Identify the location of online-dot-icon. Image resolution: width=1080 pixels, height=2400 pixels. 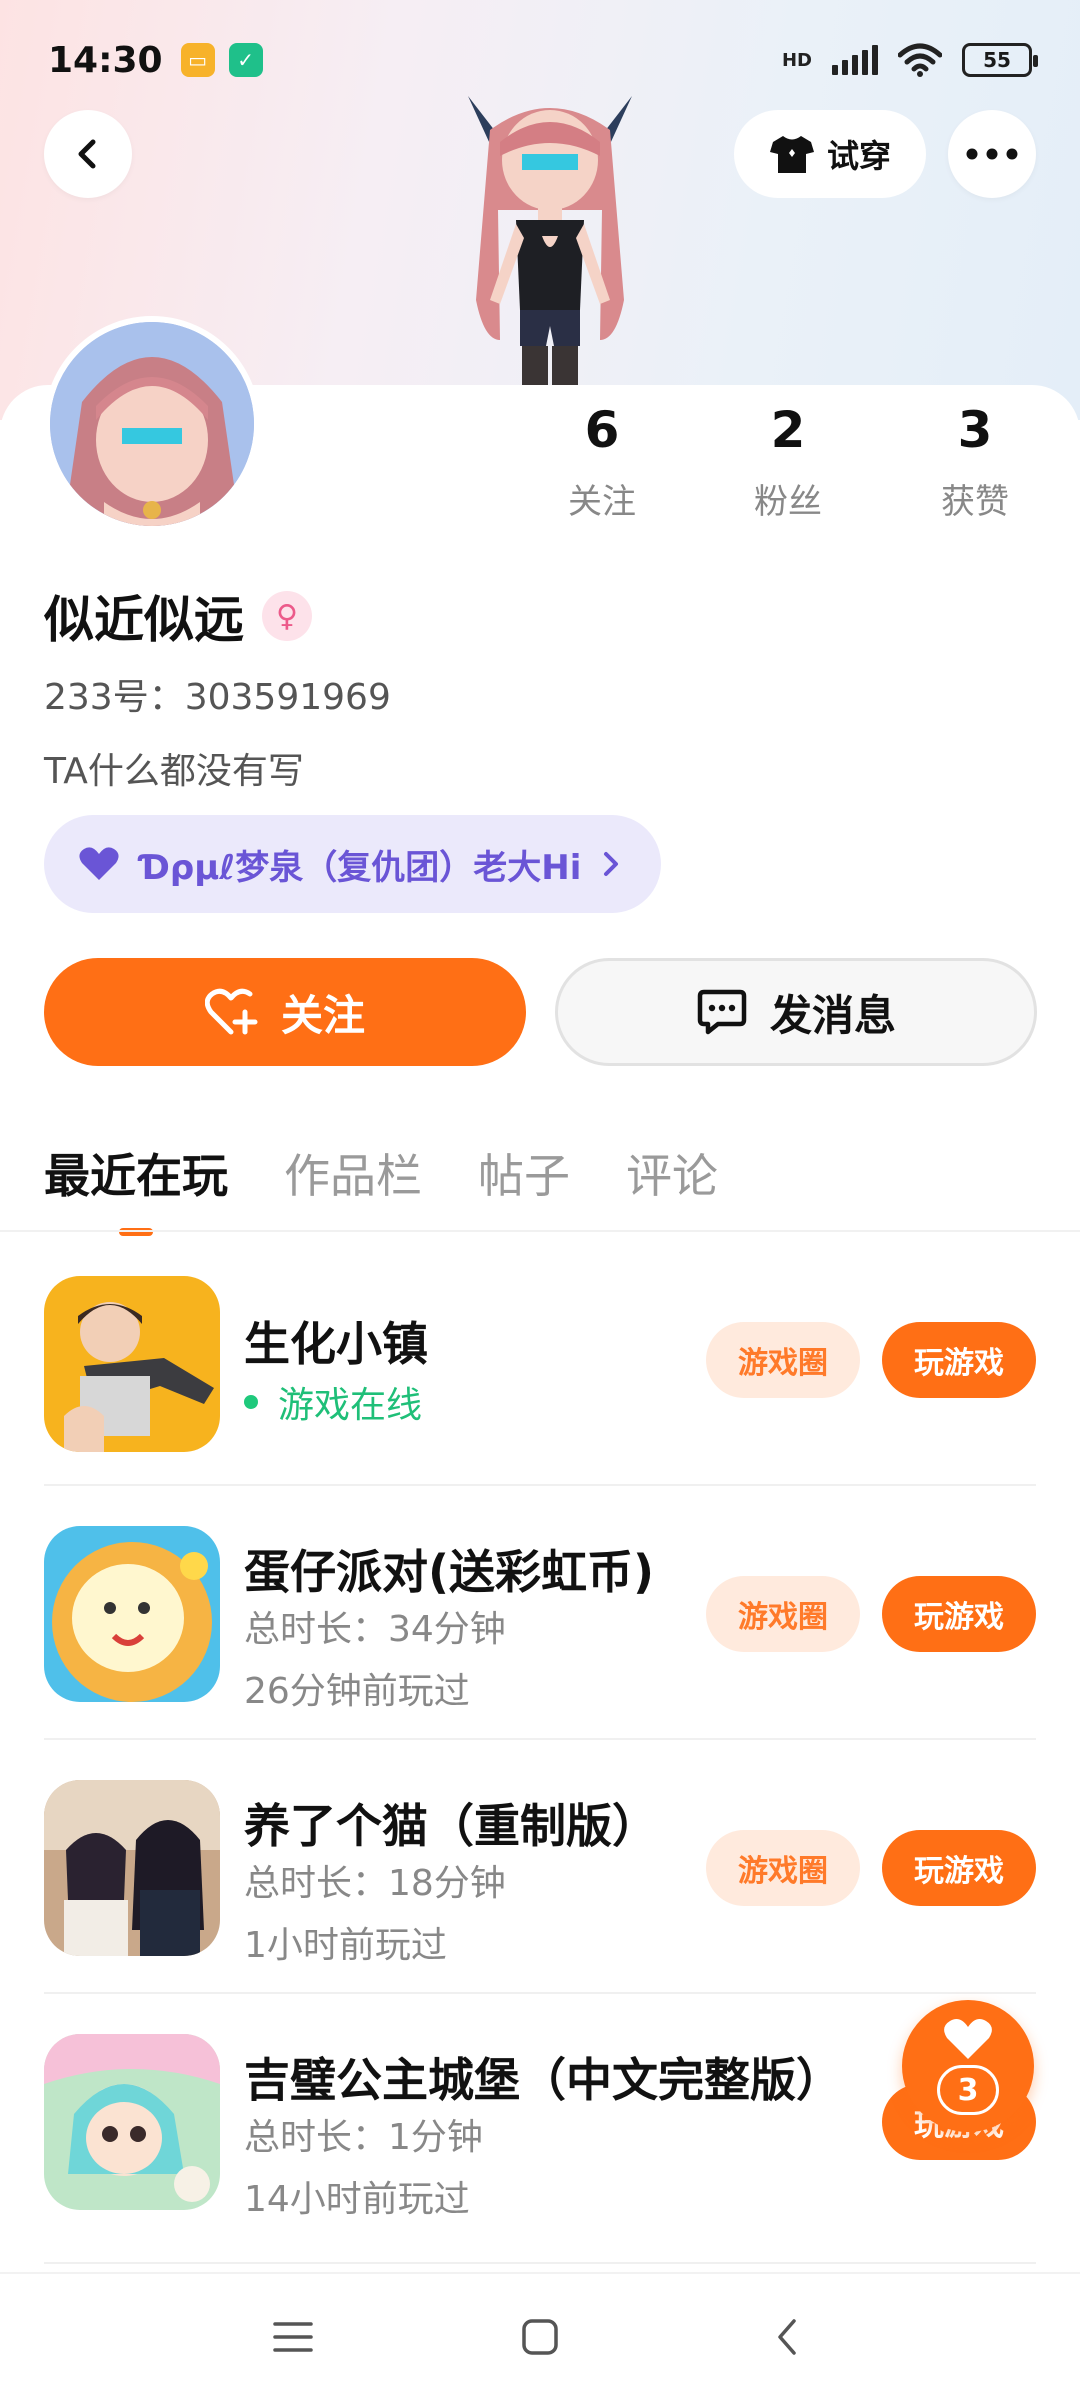
(251, 1402).